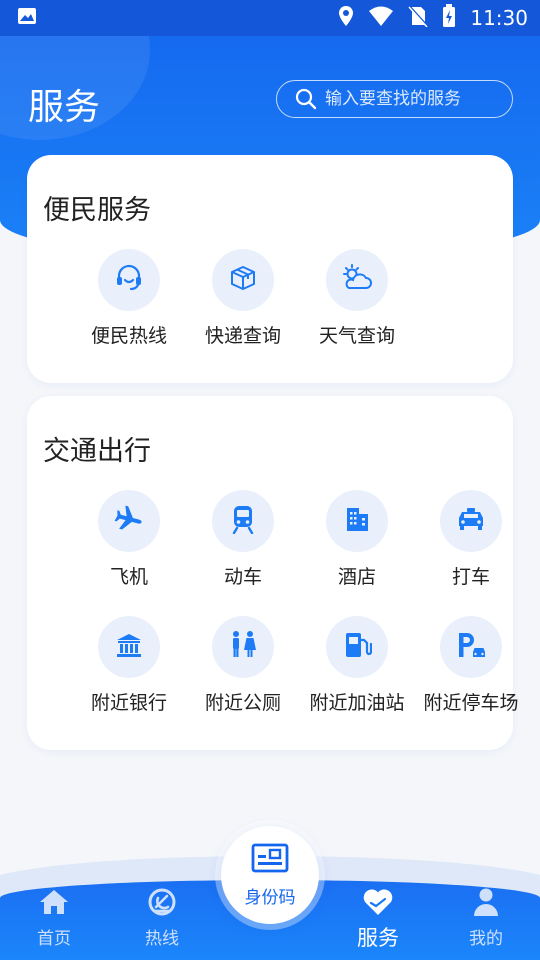 Image resolution: width=540 pixels, height=960 pixels. I want to click on service-bank: 附近银行, so click(129, 671).